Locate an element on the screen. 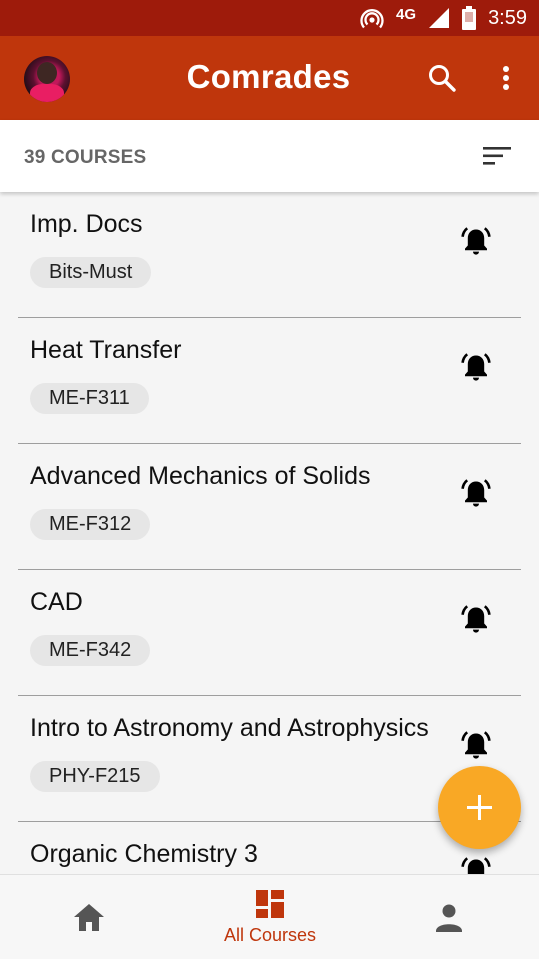 Image resolution: width=539 pixels, height=959 pixels. add-icon is located at coordinates (479, 807).